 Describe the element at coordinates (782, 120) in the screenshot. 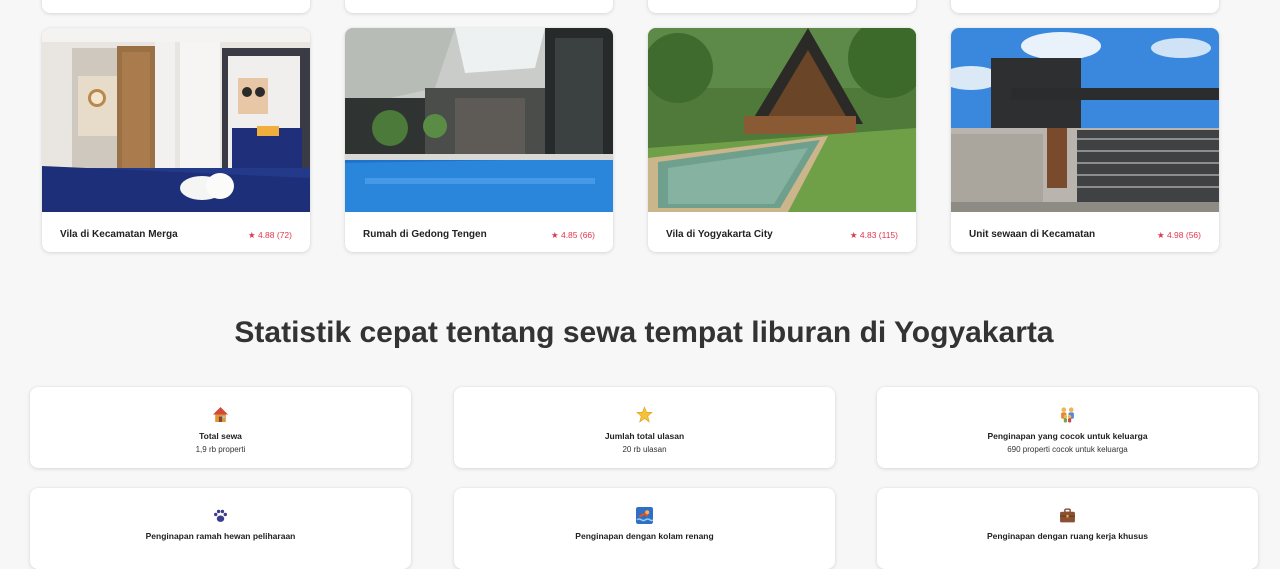

I see `a-frame-villa-photo` at that location.